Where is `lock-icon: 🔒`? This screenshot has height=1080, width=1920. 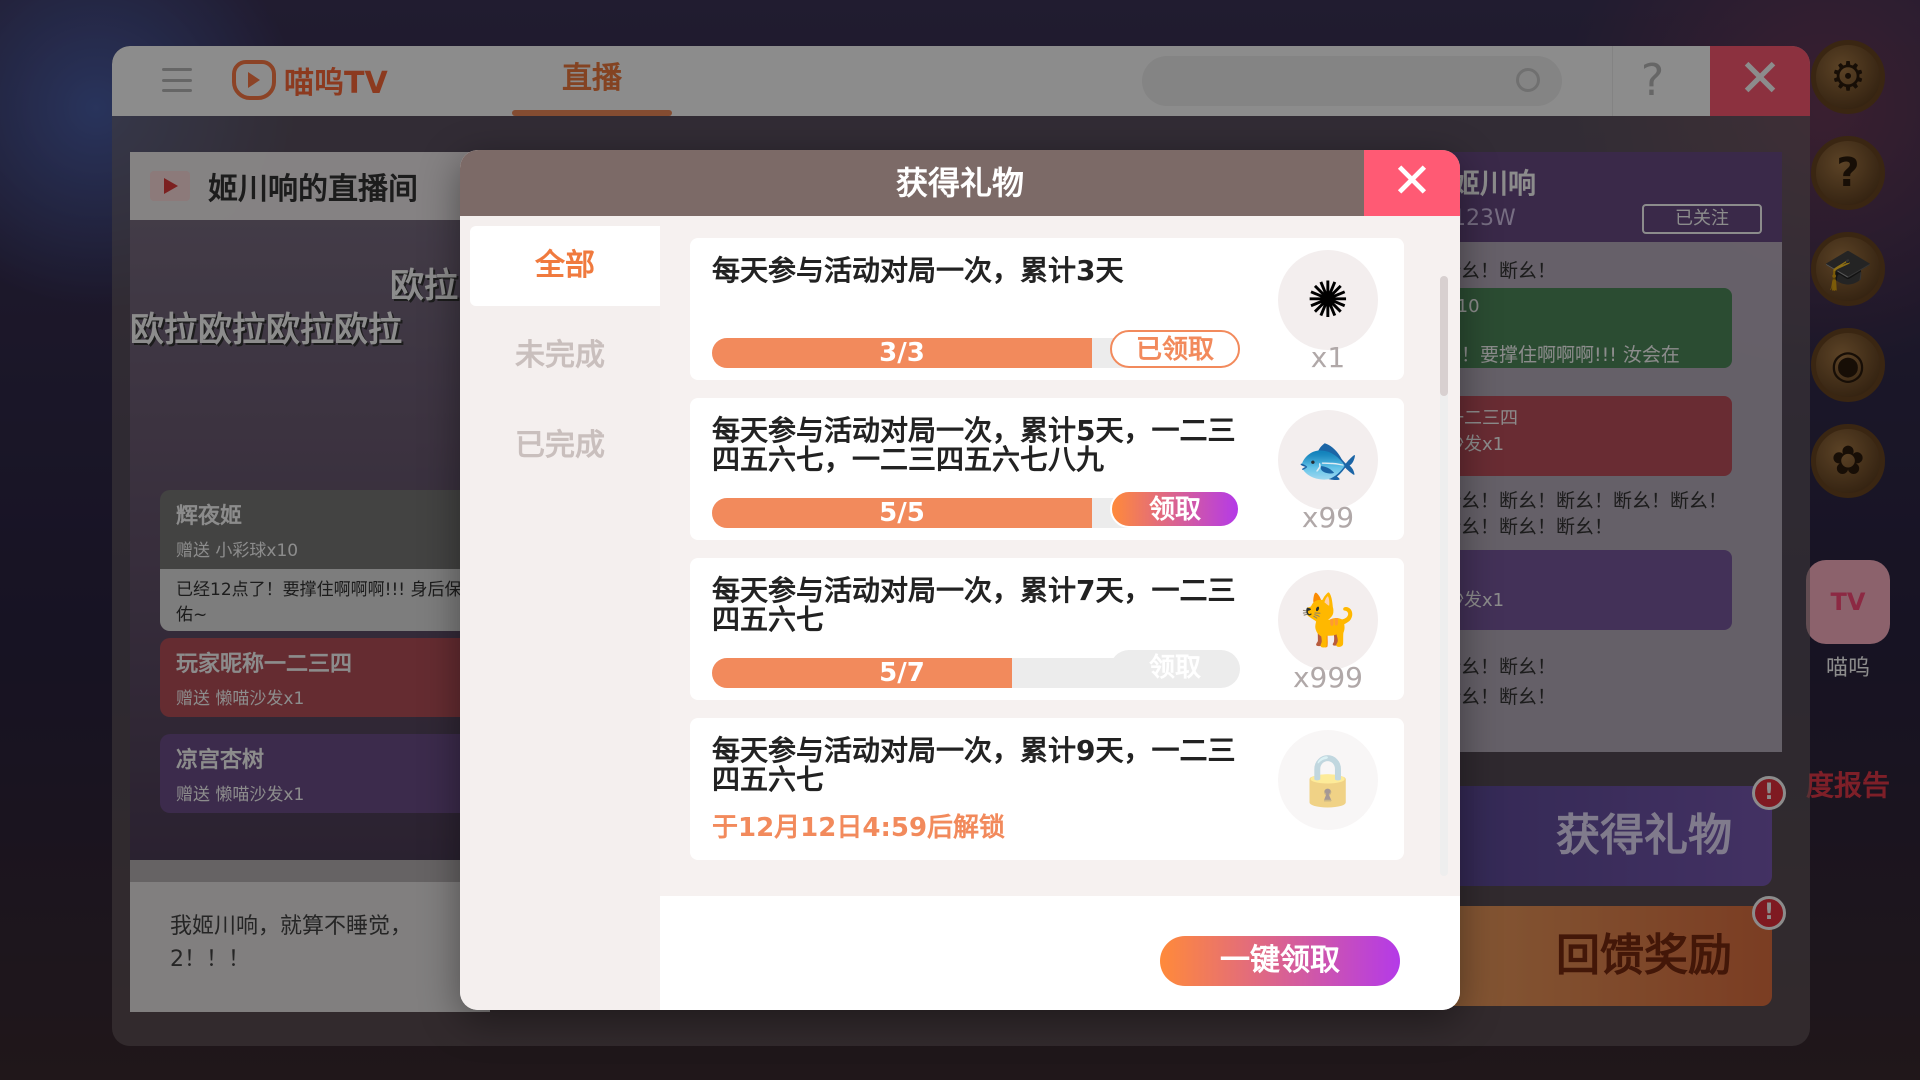
lock-icon: 🔒 is located at coordinates (1328, 780).